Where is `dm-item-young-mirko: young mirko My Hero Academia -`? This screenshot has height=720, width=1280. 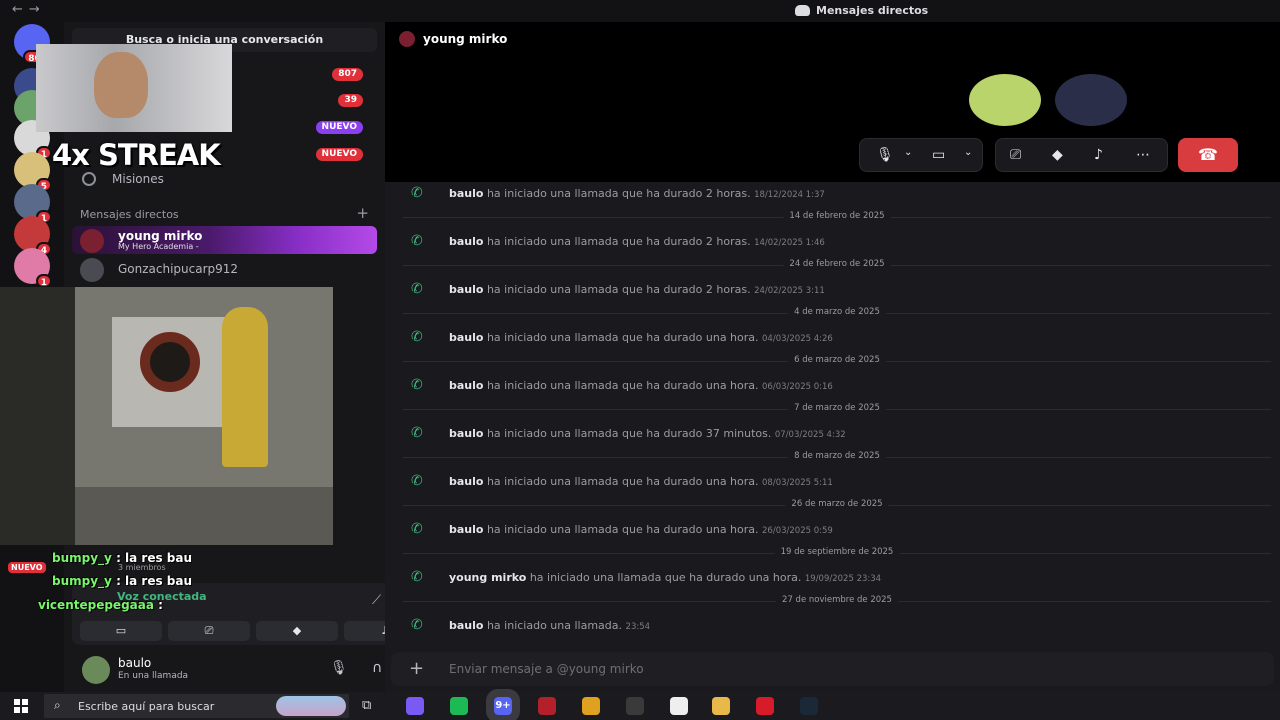
dm-item-young-mirko: young mirko My Hero Academia - is located at coordinates (224, 240).